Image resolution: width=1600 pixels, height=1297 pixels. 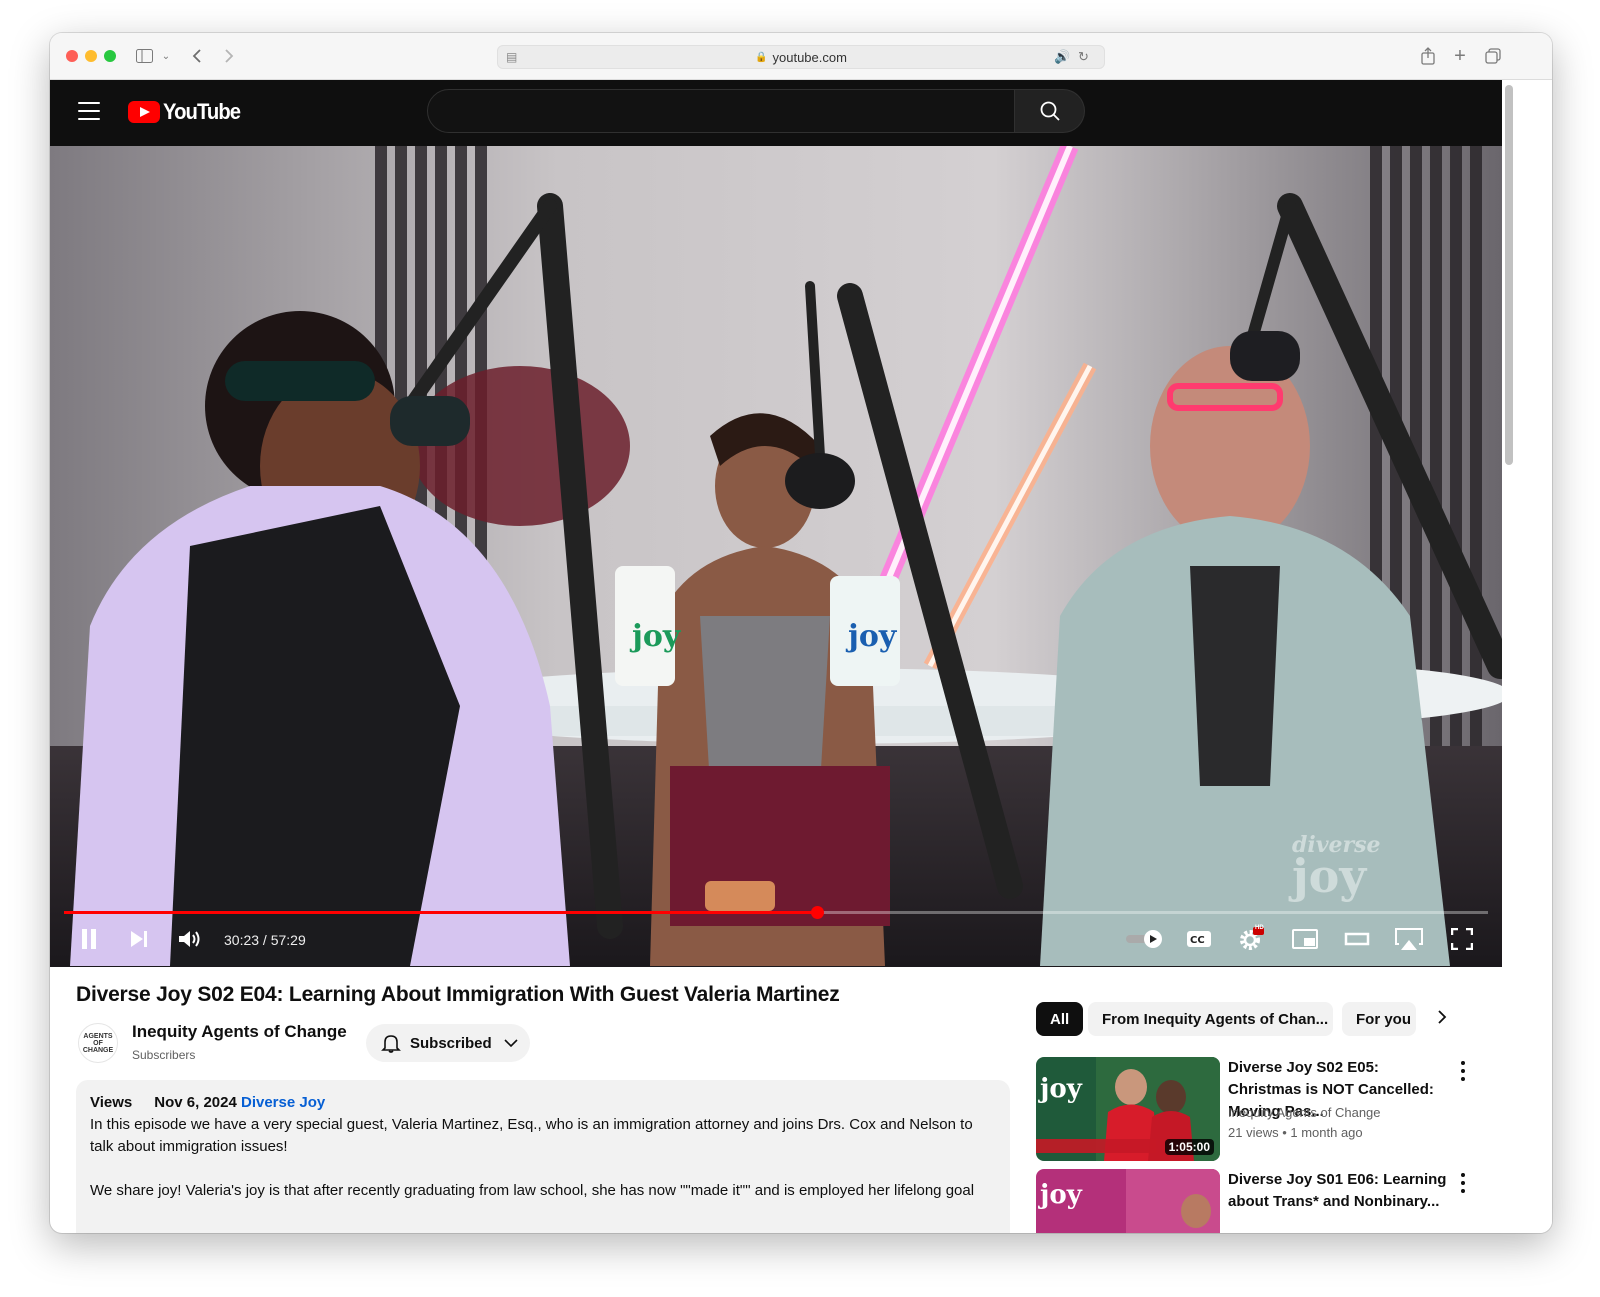 I want to click on channel-name: Inequity Agents of Change, so click(x=239, y=1032).